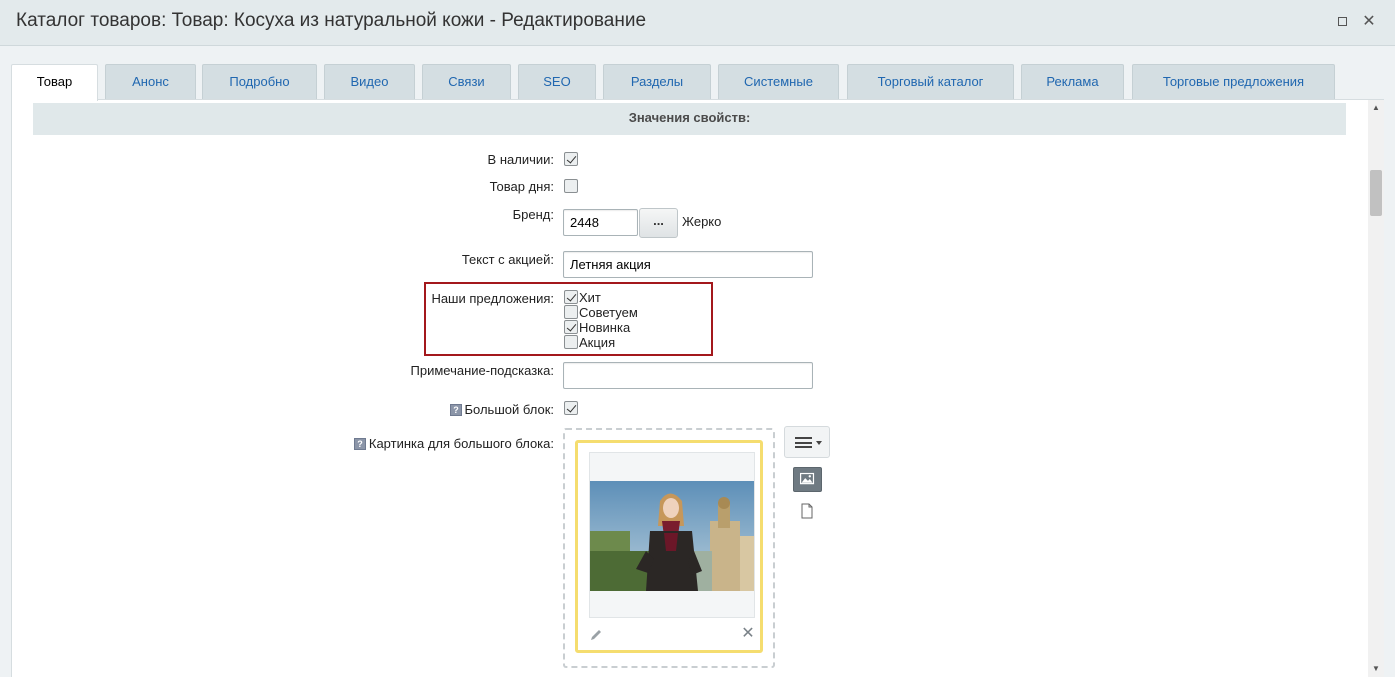 The image size is (1395, 677). What do you see at coordinates (600, 222) in the screenshot?
I see `brand-id-input` at bounding box center [600, 222].